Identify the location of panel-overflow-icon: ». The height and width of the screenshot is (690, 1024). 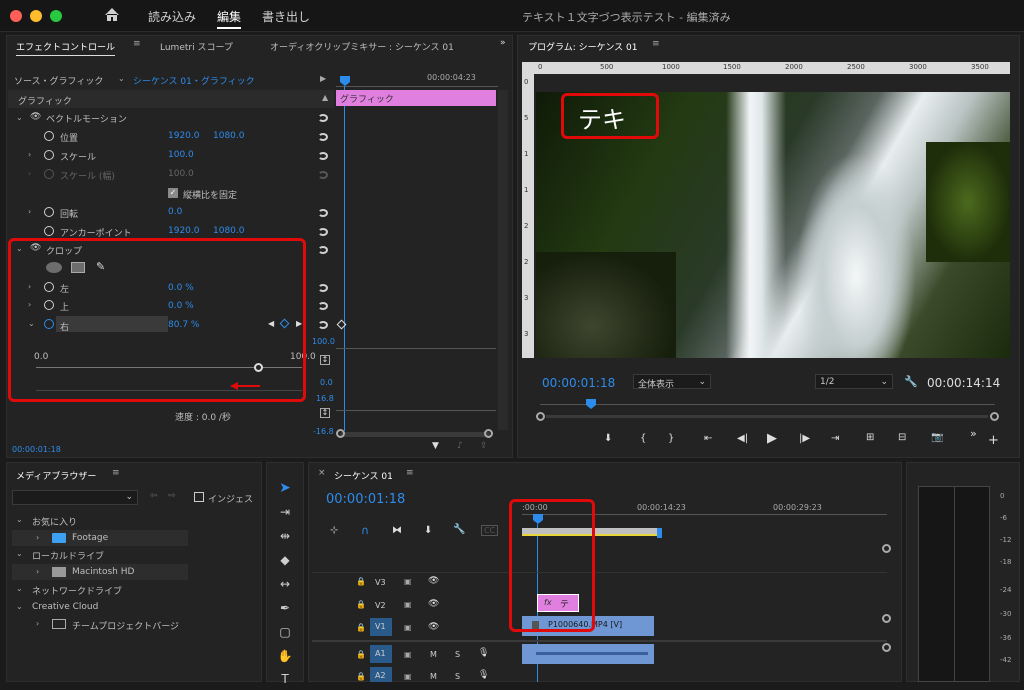
(503, 43).